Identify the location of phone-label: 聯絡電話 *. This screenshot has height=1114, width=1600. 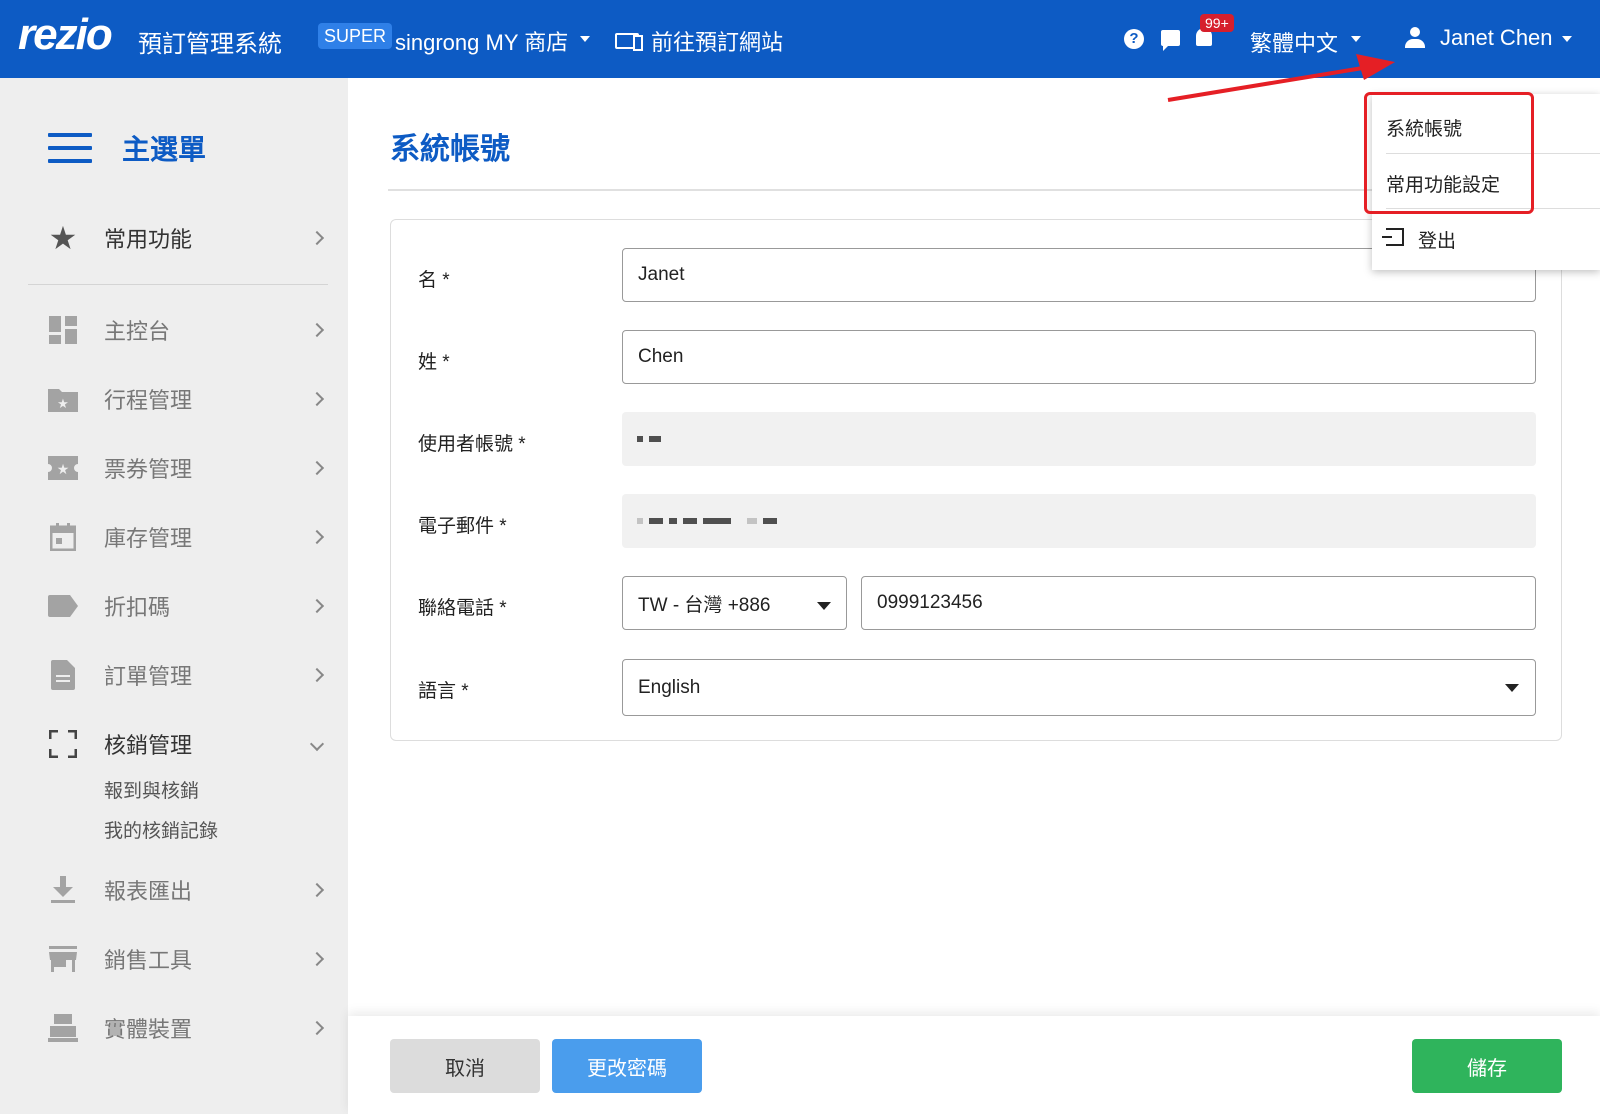
(462, 608).